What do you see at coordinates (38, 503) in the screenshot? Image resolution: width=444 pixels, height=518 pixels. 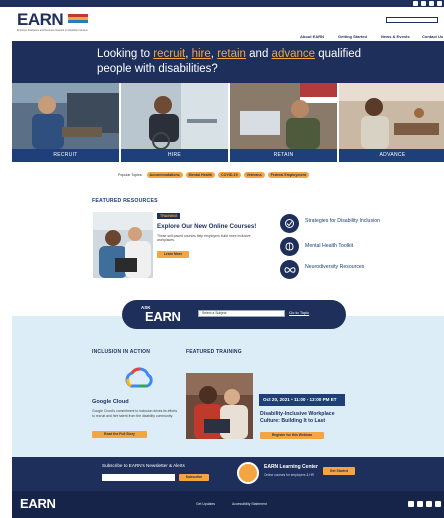 I see `footer-logo: EARN` at bounding box center [38, 503].